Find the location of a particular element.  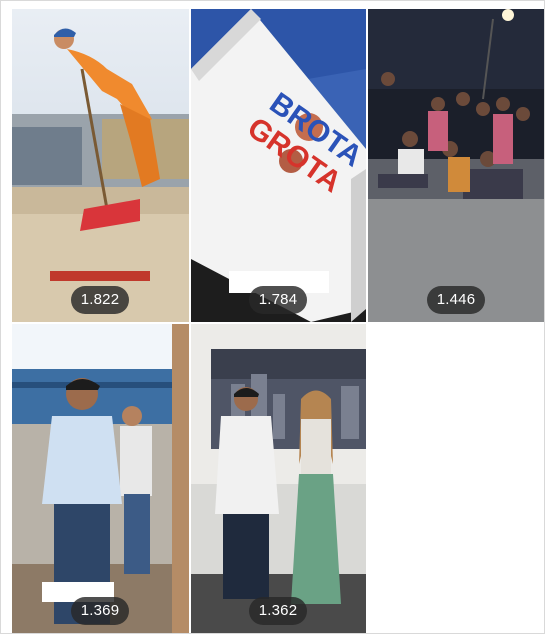

view-count-badge: 1.446 is located at coordinates (456, 300).